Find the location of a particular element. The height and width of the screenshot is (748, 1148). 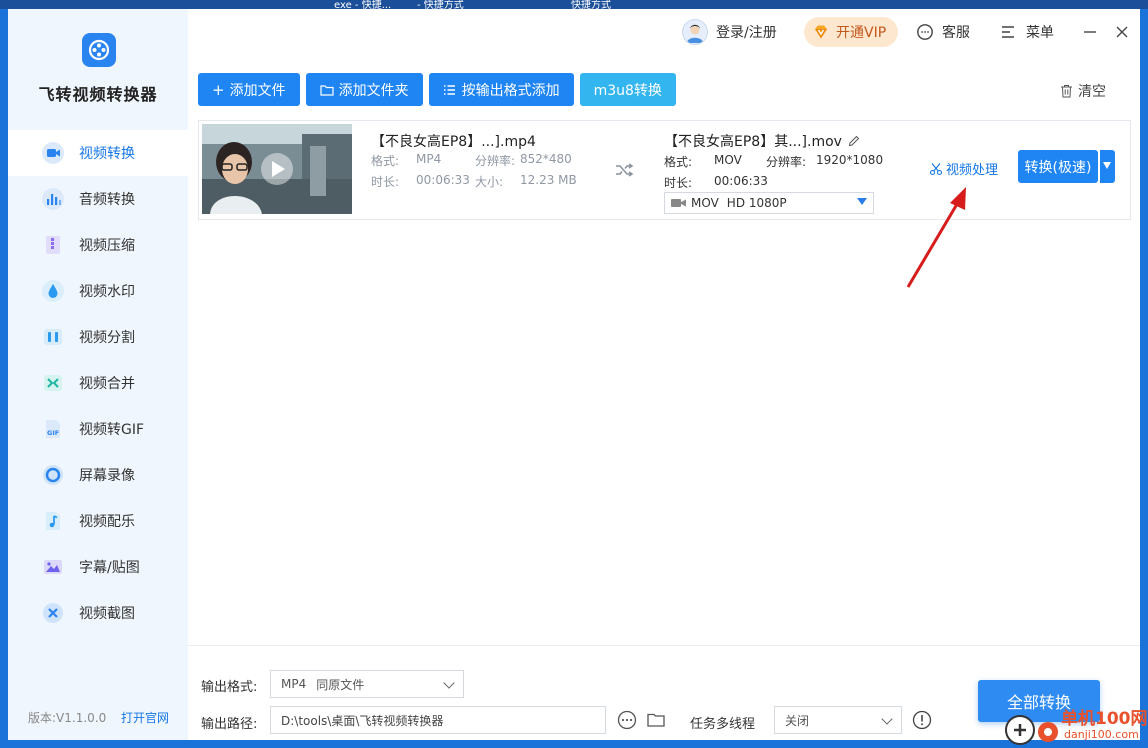

watermark-logo-icon is located at coordinates (1031, 730).